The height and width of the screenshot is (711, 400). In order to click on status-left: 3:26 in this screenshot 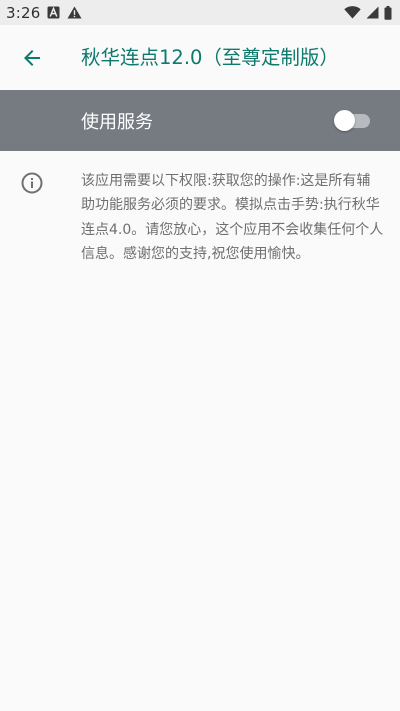, I will do `click(44, 13)`.